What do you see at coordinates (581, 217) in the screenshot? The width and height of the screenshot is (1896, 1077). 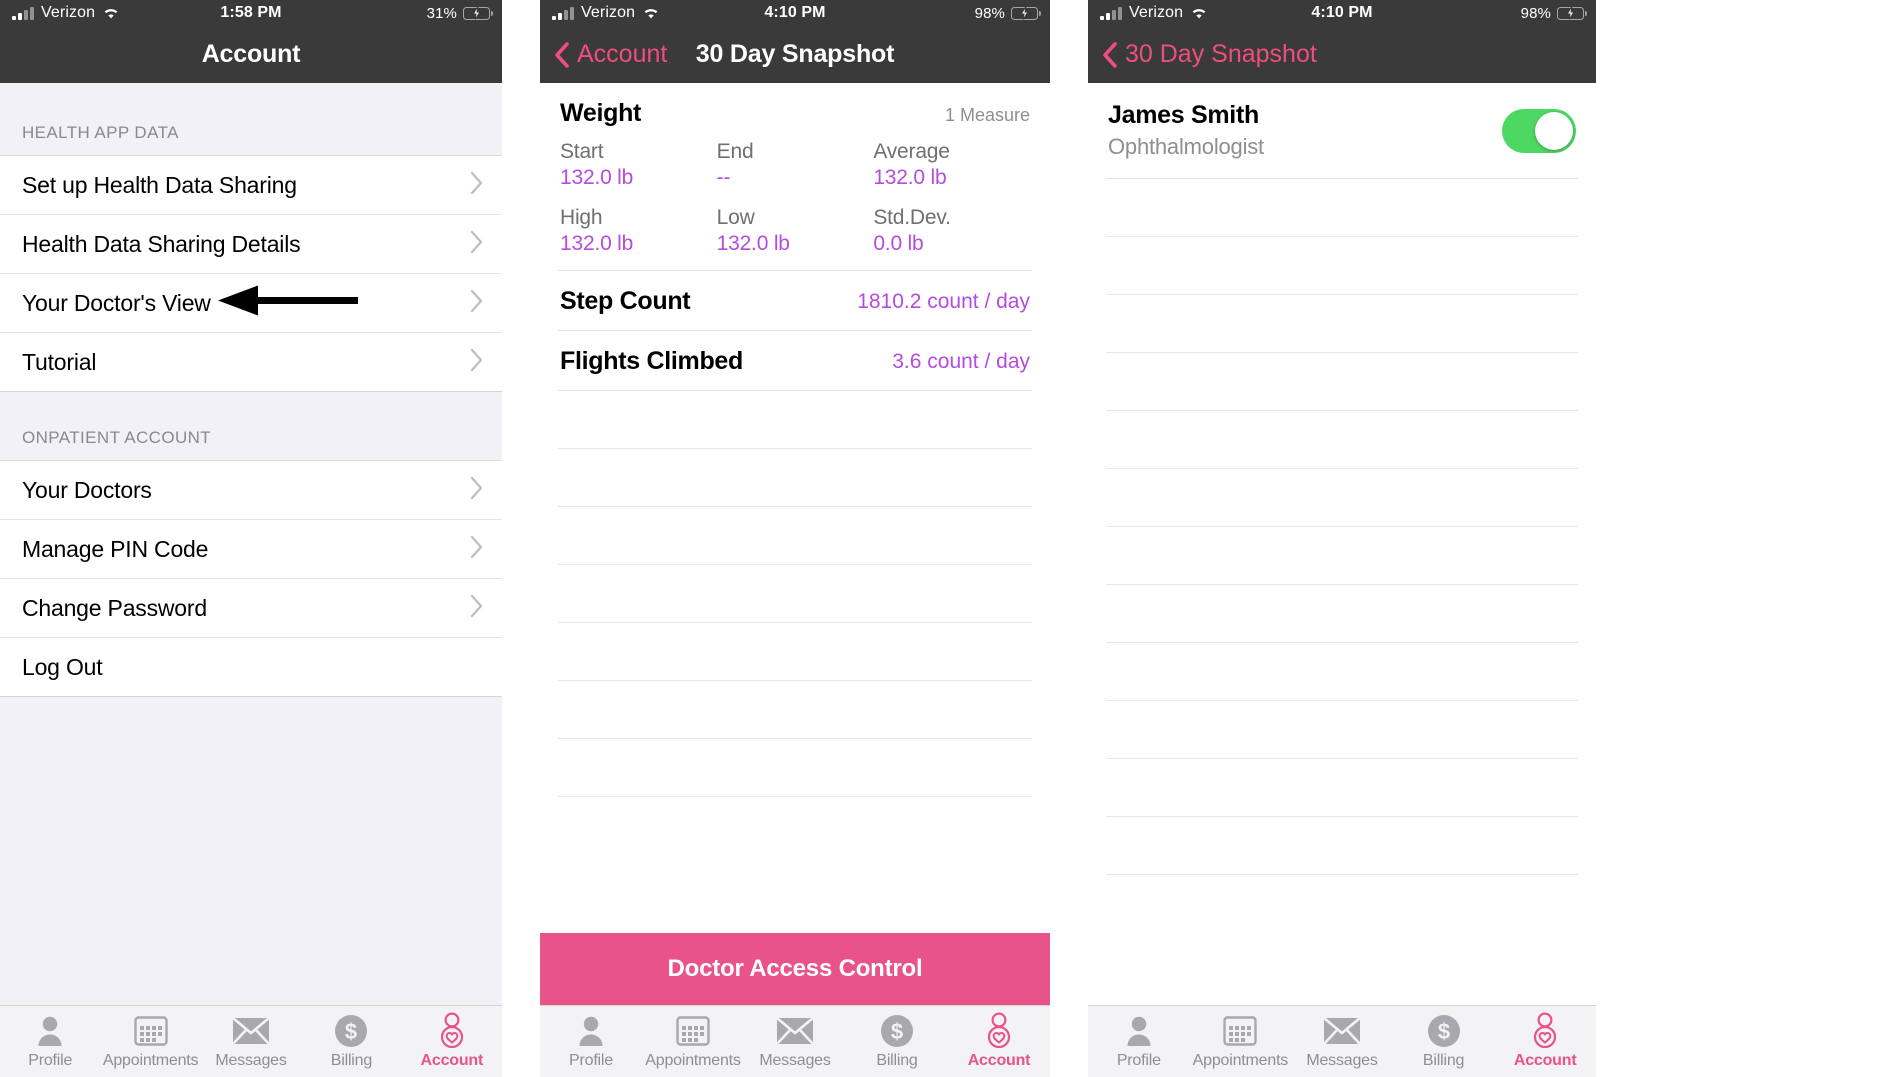 I see `stat-label-high: High` at bounding box center [581, 217].